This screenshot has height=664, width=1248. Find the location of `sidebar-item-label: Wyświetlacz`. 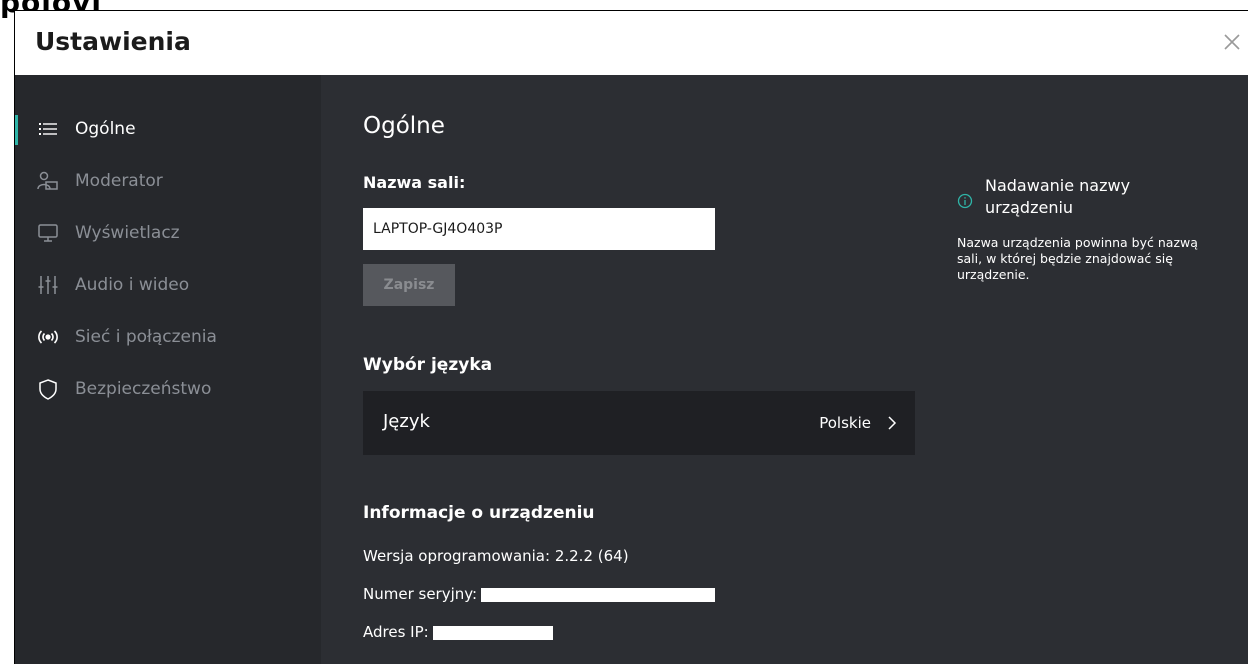

sidebar-item-label: Wyświetlacz is located at coordinates (127, 233).